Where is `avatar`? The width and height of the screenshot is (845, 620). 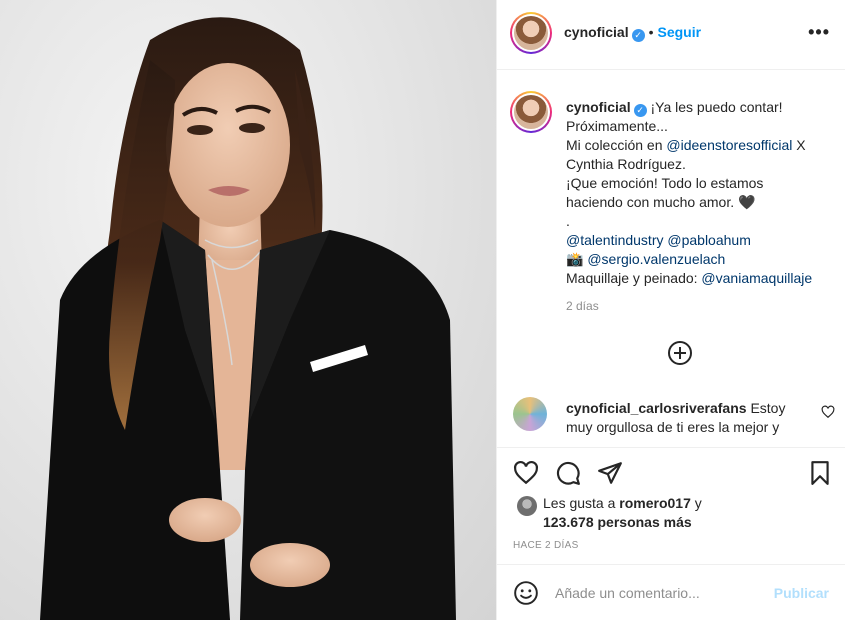 avatar is located at coordinates (531, 33).